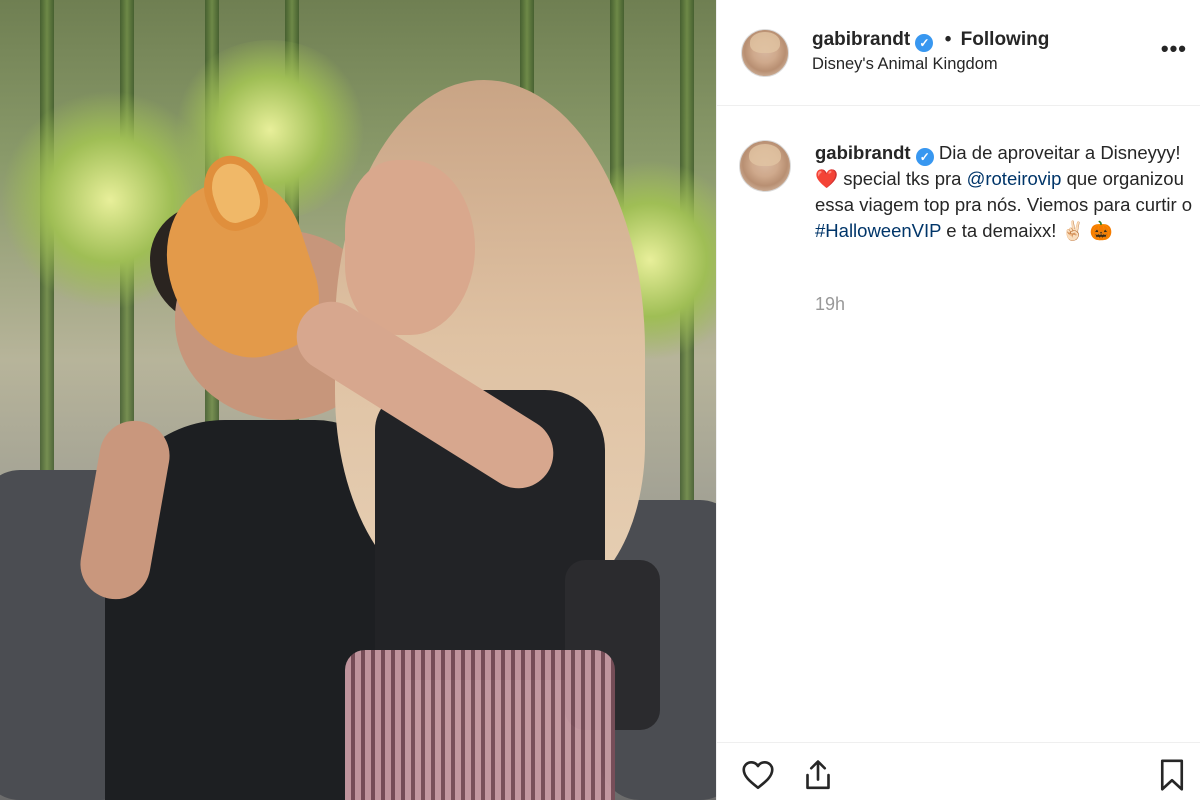 This screenshot has height=800, width=1200. I want to click on mention-link: @roteirovip, so click(1014, 178).